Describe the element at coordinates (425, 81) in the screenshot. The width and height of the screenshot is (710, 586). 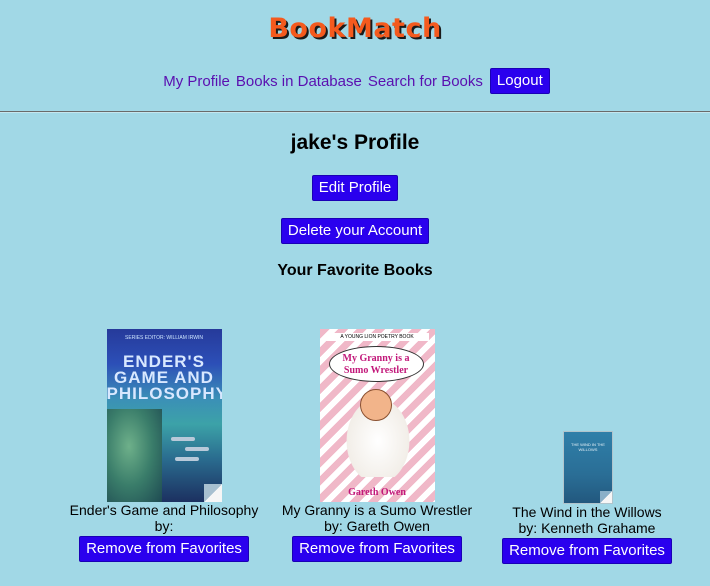
I see `nav-search-for-books: Search for Books` at that location.